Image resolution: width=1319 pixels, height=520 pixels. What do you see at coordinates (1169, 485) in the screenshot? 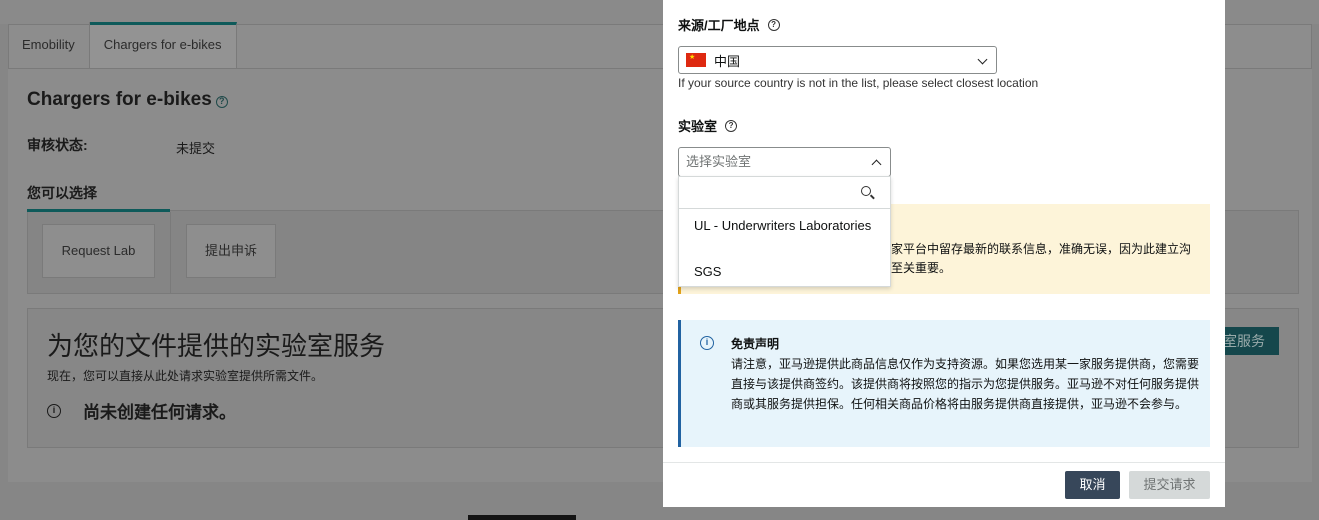
I see `submit-request-button: 提交请求` at bounding box center [1169, 485].